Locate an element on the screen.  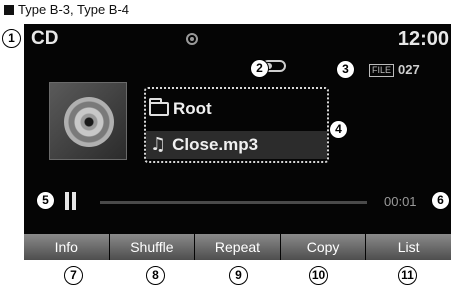
track-row: ♫ Close.mp3 is located at coordinates (236, 145).